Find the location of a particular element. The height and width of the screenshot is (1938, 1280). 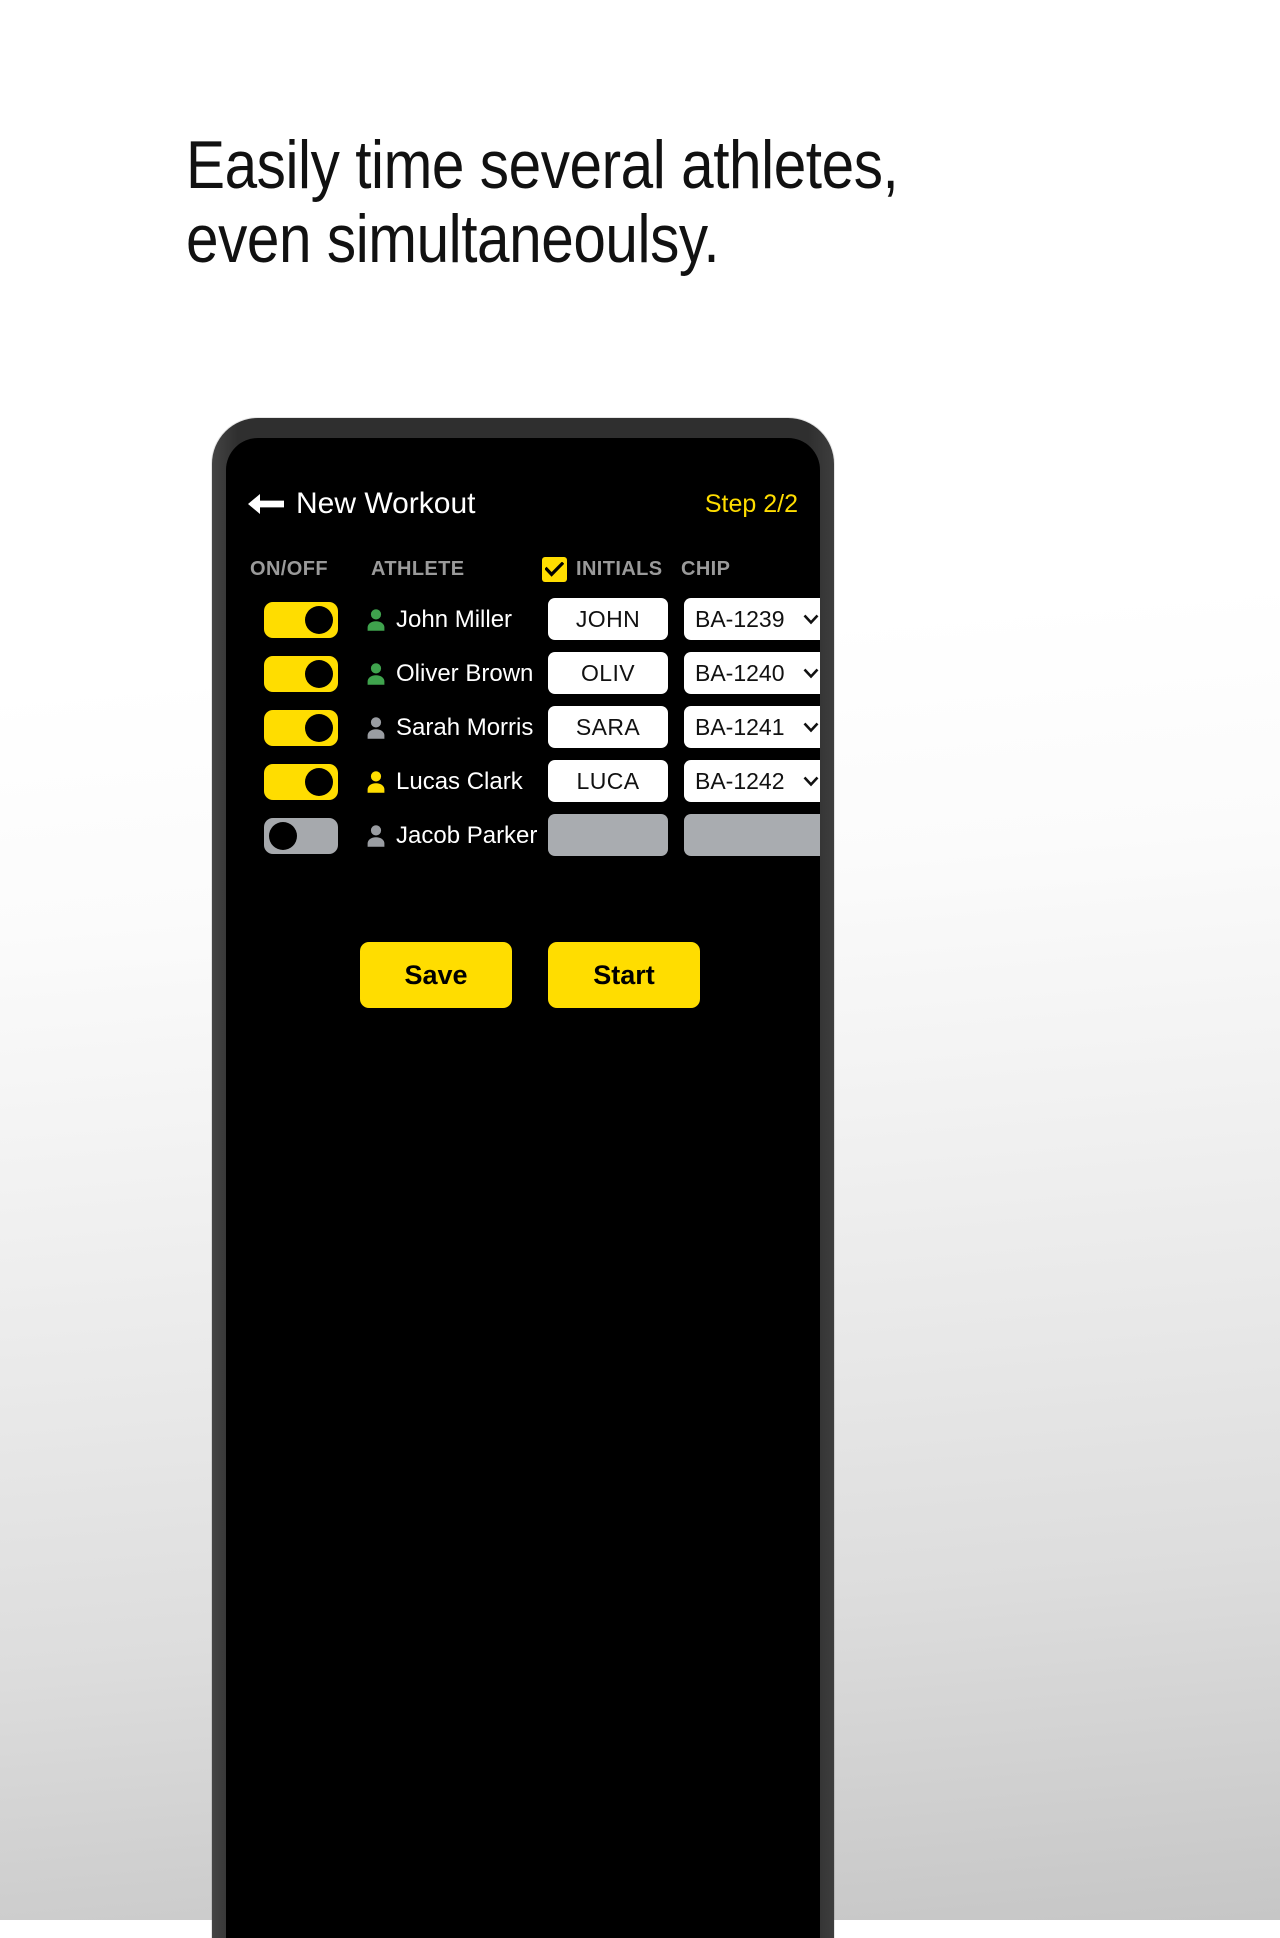

chip-select: BA-1242 is located at coordinates (752, 781).